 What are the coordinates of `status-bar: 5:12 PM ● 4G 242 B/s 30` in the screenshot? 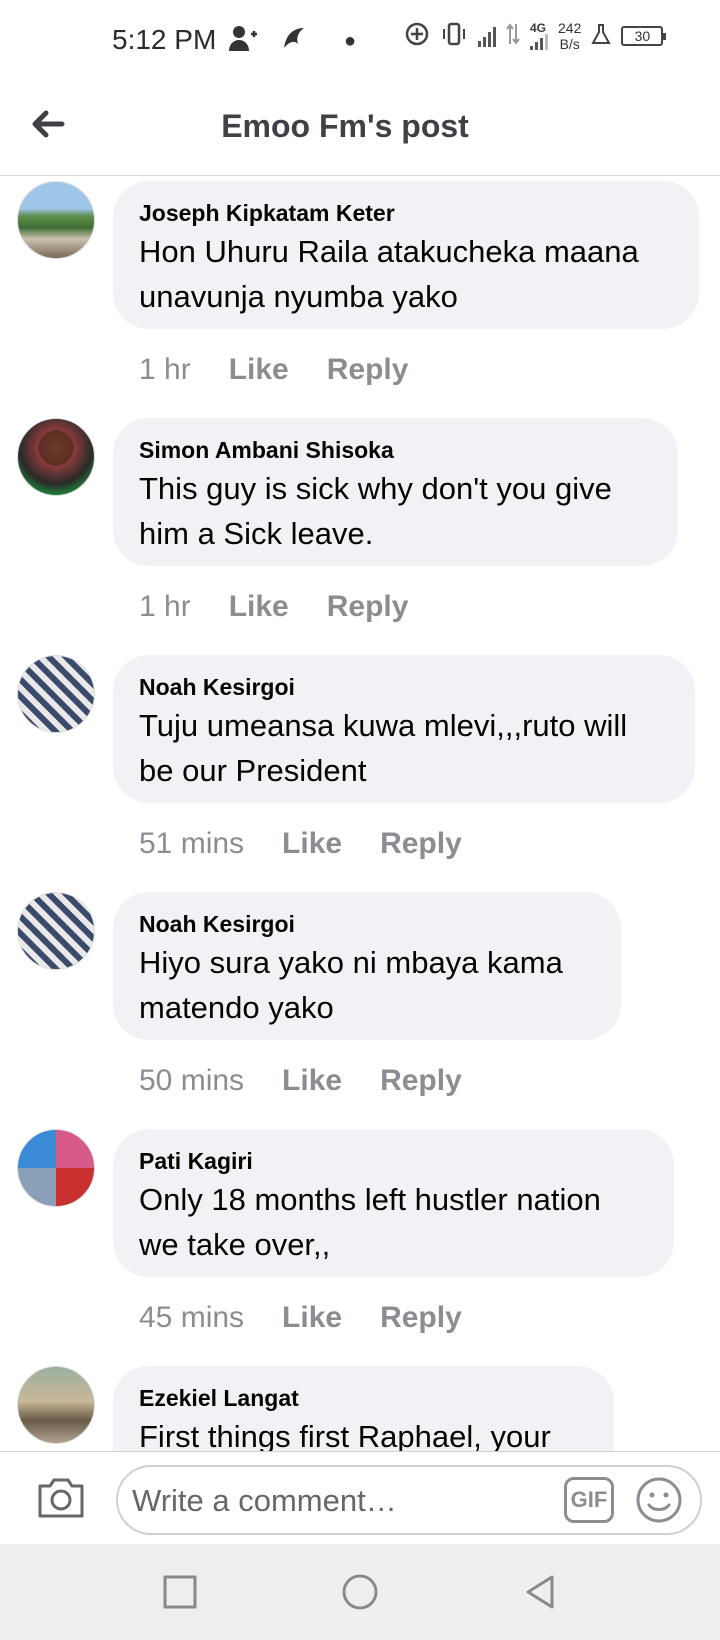 It's located at (360, 41).